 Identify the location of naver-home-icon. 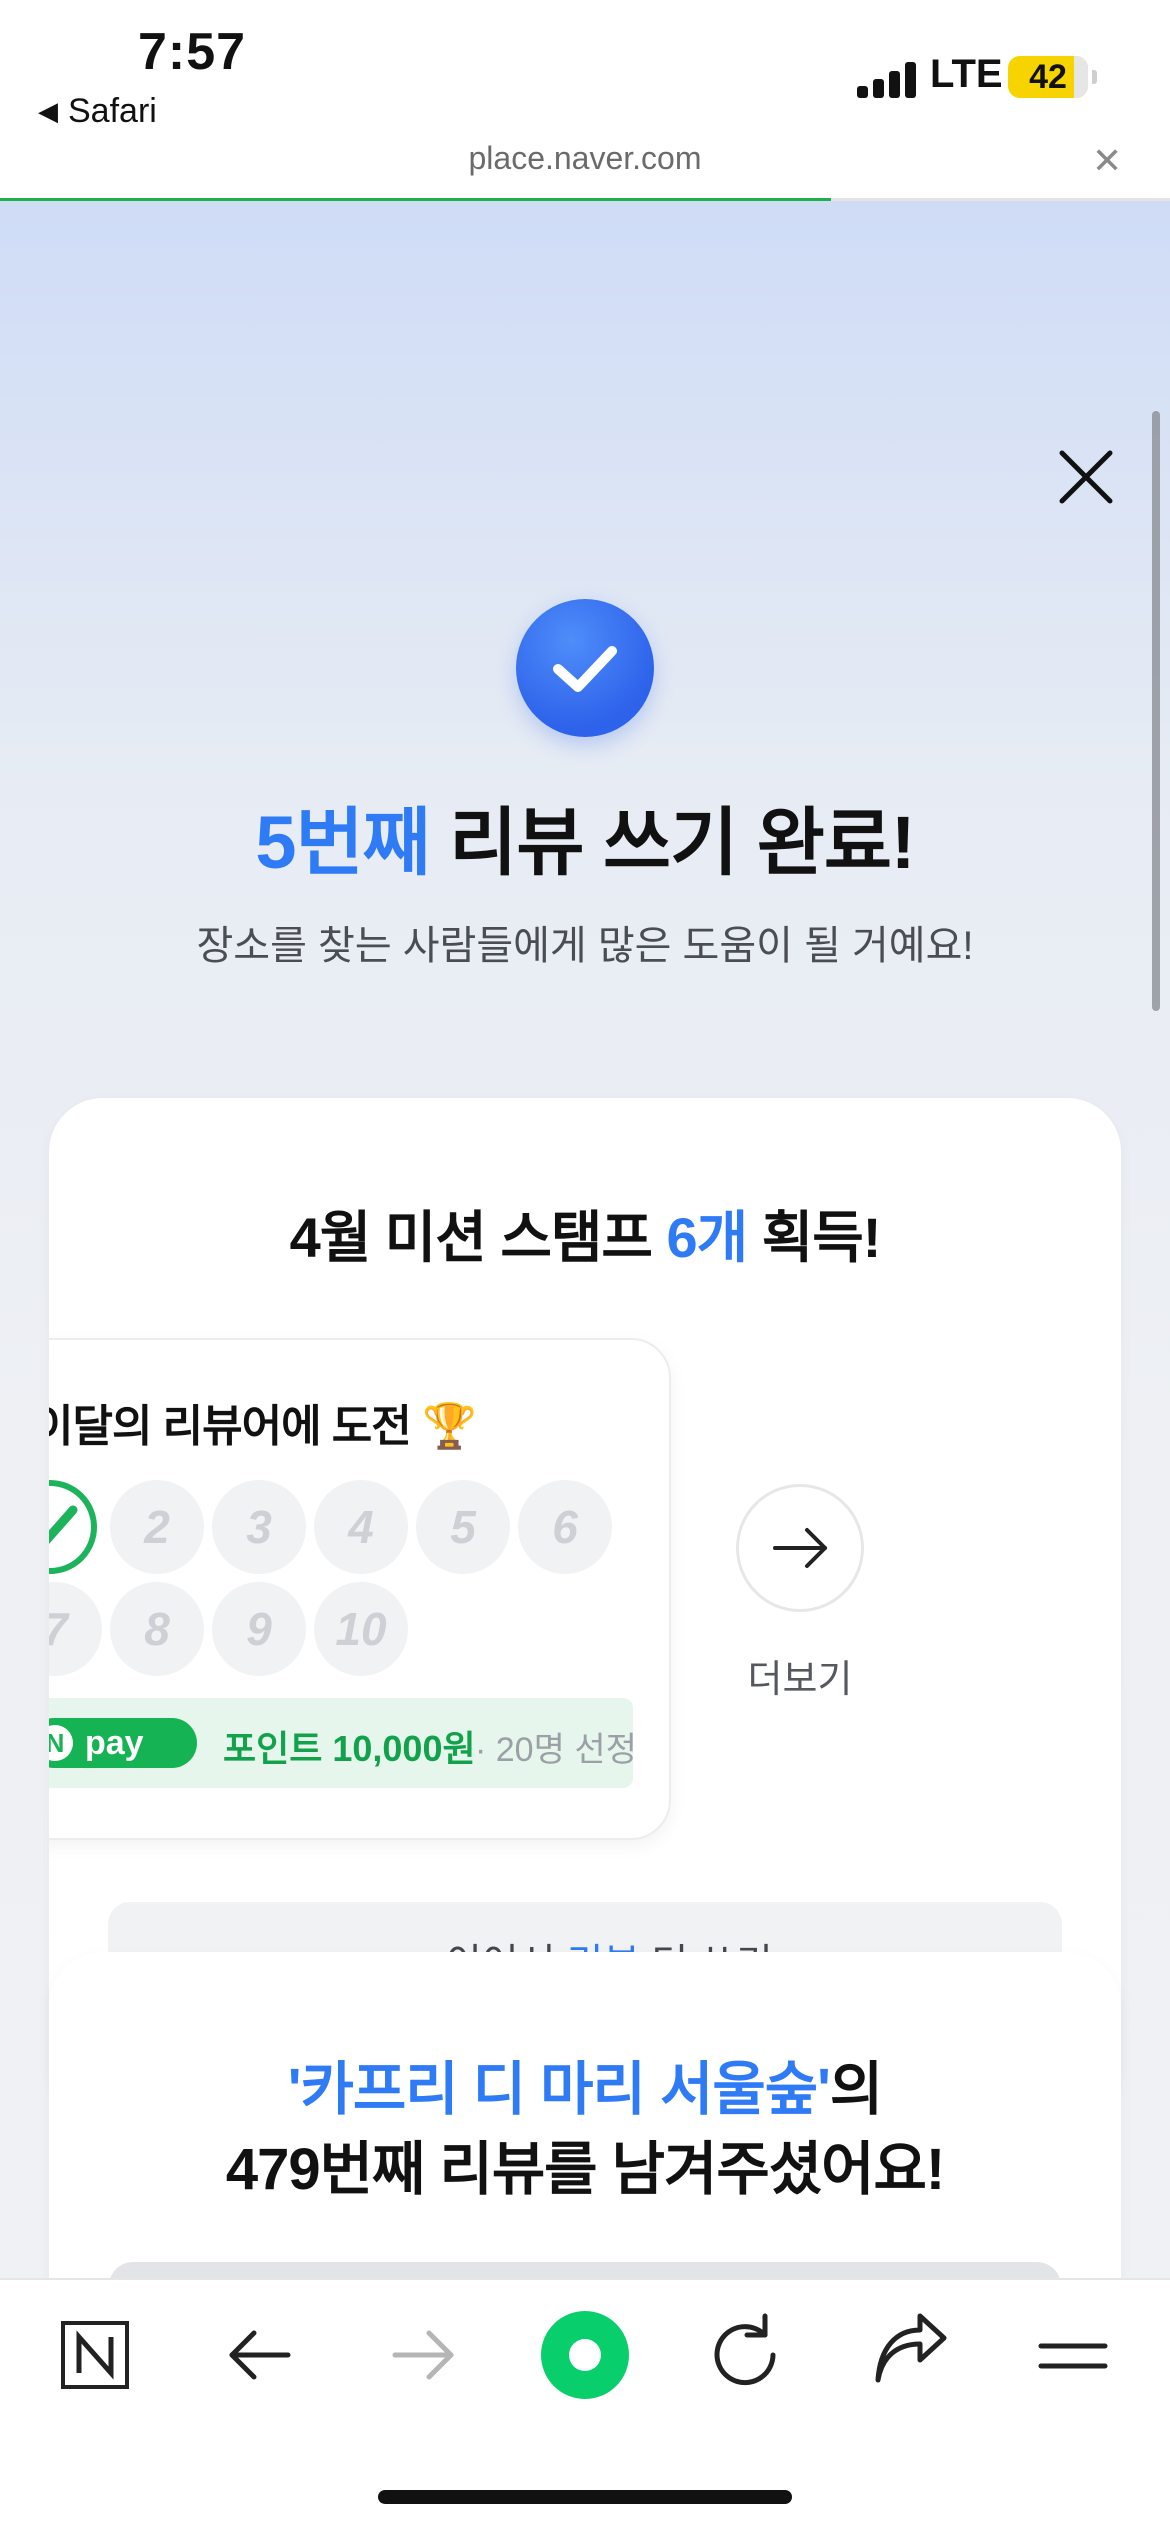
(95, 2355).